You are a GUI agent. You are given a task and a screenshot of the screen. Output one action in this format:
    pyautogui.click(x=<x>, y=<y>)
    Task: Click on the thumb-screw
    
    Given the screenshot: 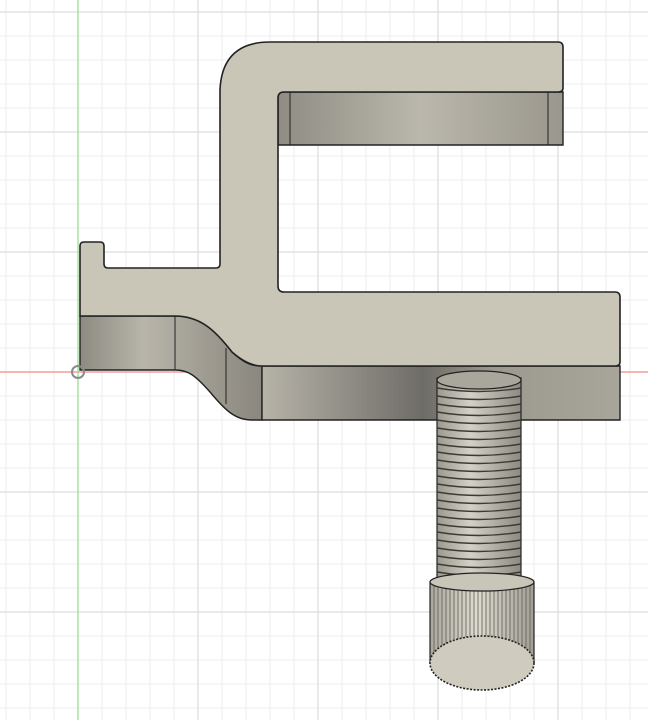 What is the action you would take?
    pyautogui.click(x=482, y=530)
    